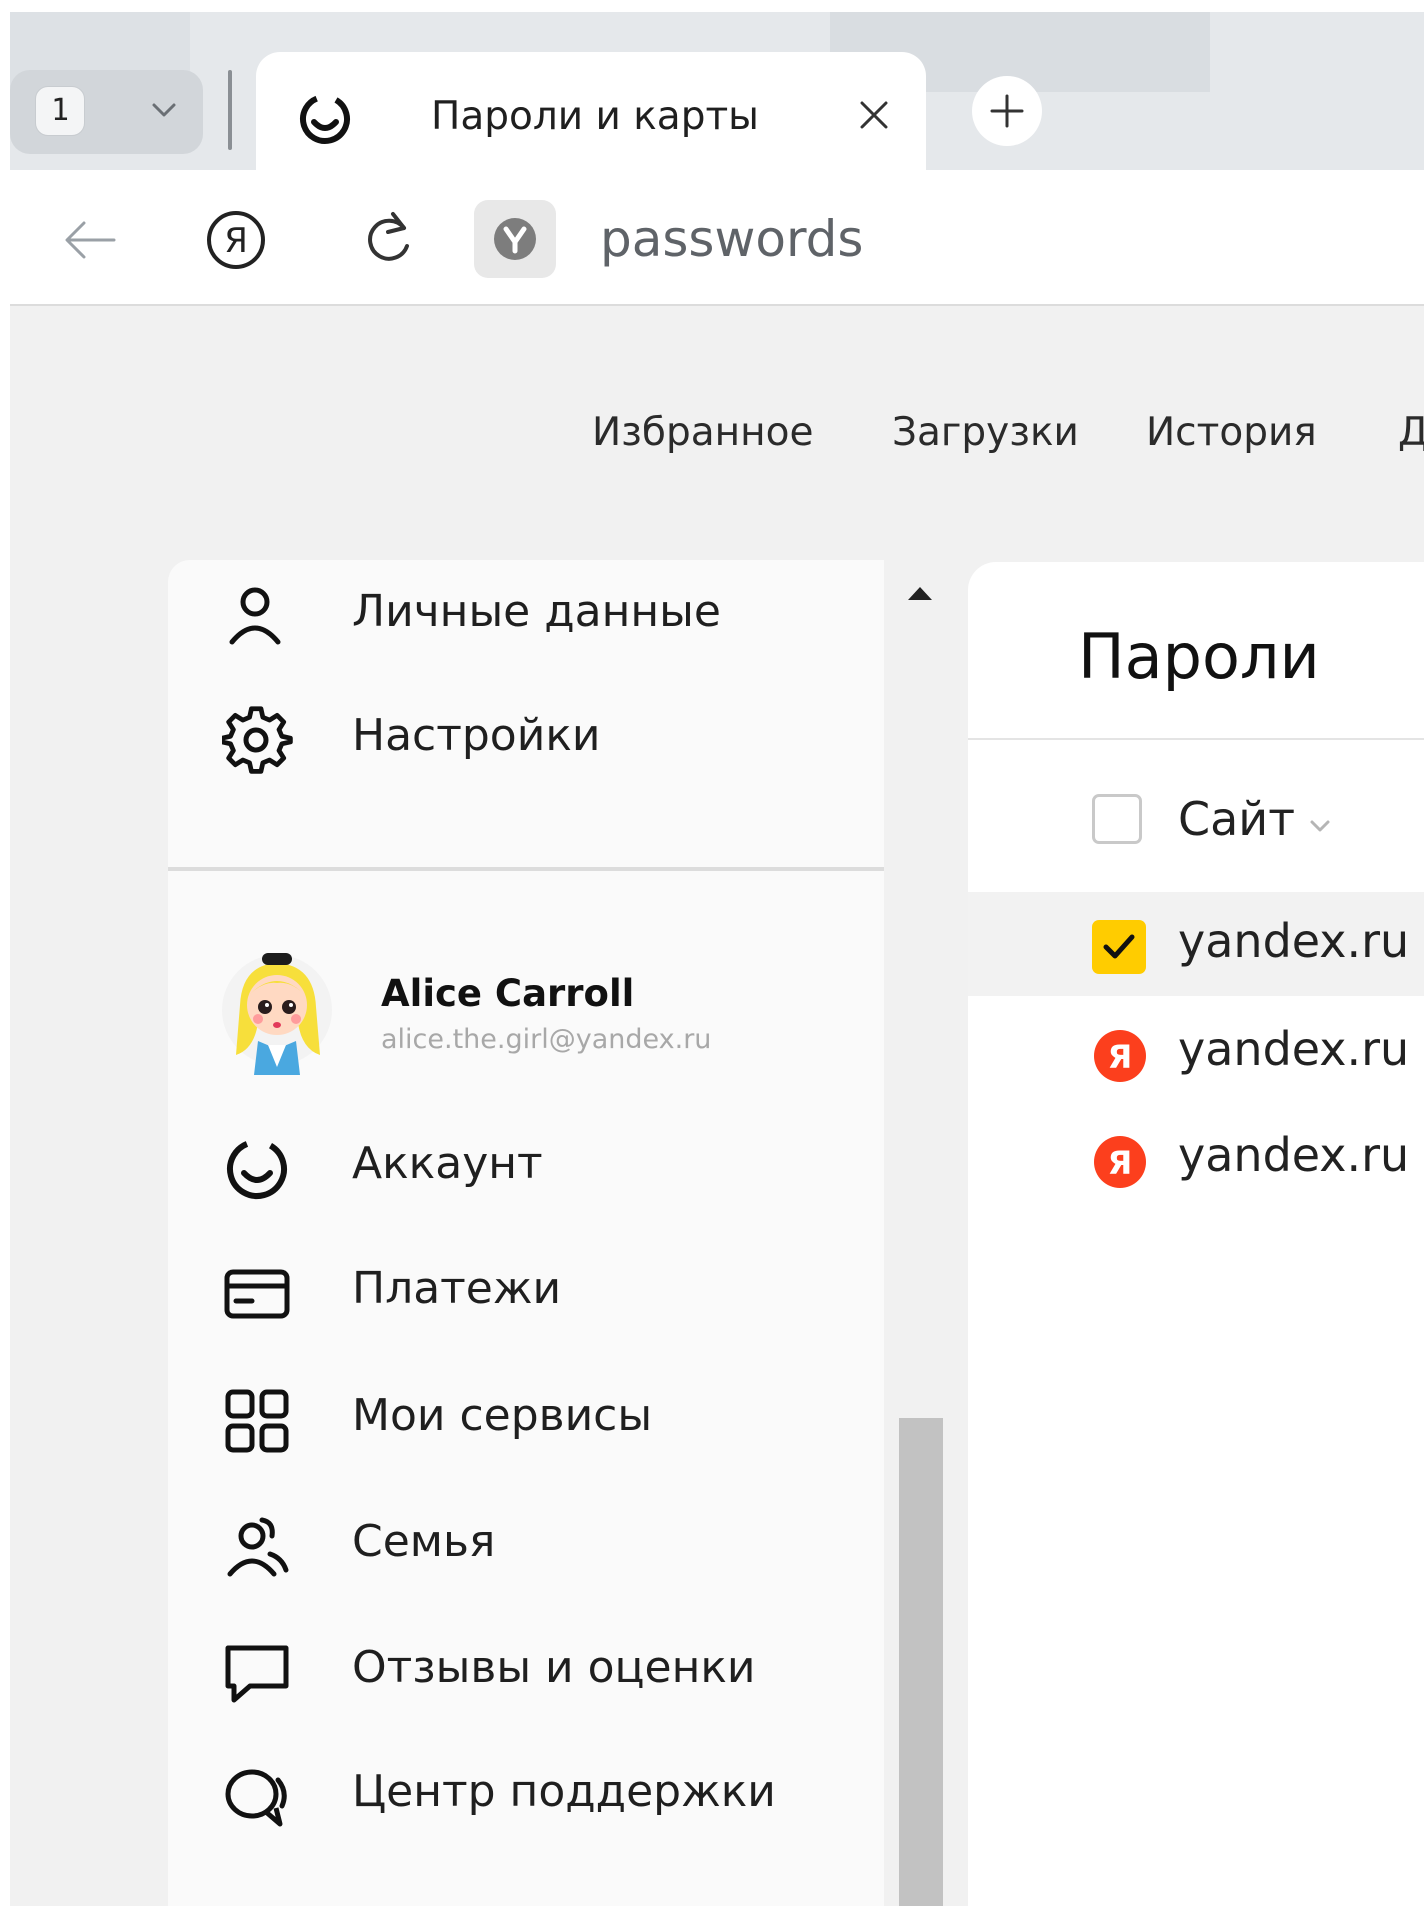  I want to click on sidebar-item-payments: Платежи, so click(526, 1287).